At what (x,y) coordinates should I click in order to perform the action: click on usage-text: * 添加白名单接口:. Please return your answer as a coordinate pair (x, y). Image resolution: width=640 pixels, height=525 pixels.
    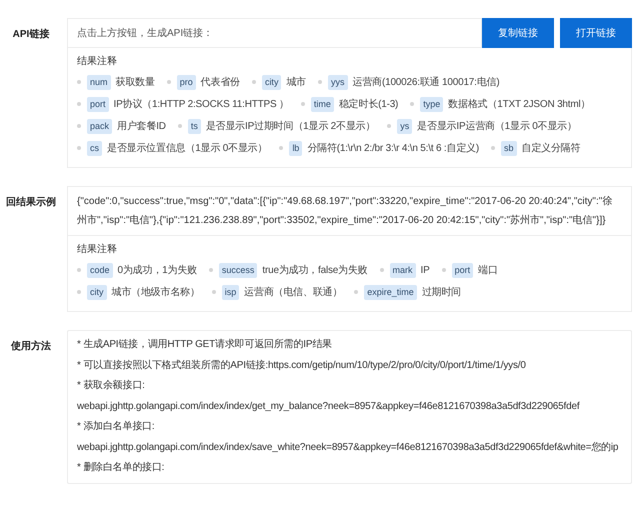
    Looking at the image, I should click on (116, 427).